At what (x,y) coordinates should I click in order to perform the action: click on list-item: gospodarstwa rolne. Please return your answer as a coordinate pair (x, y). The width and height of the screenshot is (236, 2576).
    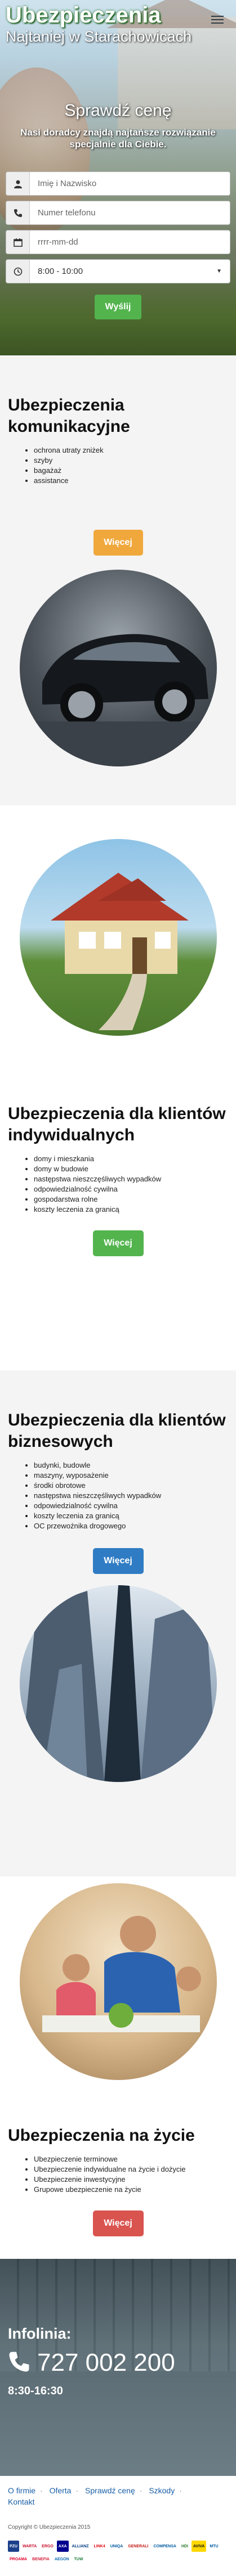
    Looking at the image, I should click on (131, 1199).